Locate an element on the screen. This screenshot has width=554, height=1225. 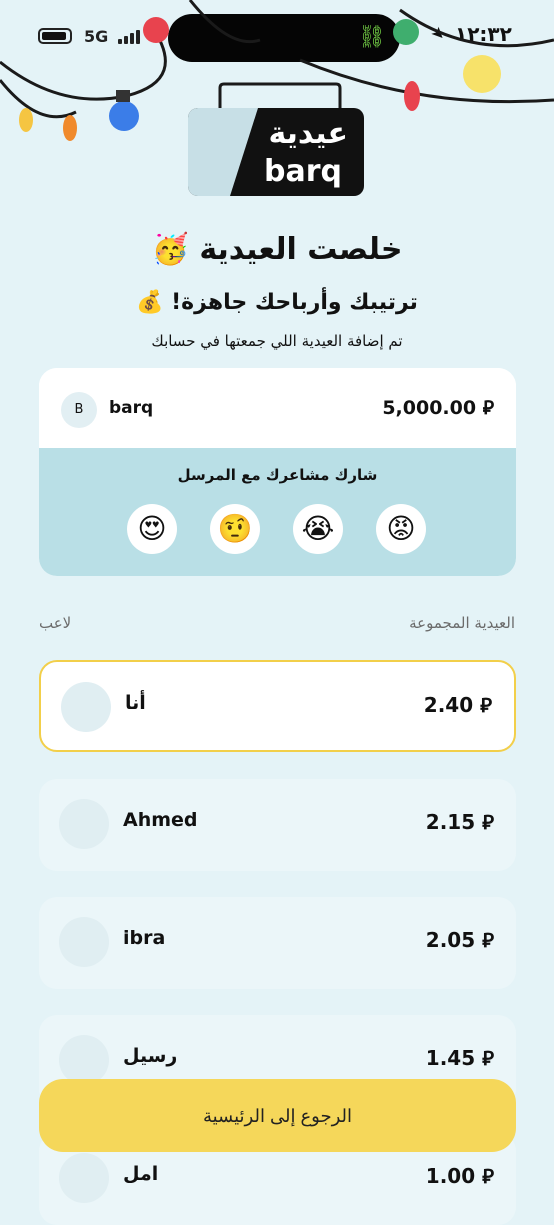
player-row: ibra 2.05 ⃁ is located at coordinates (277, 943).